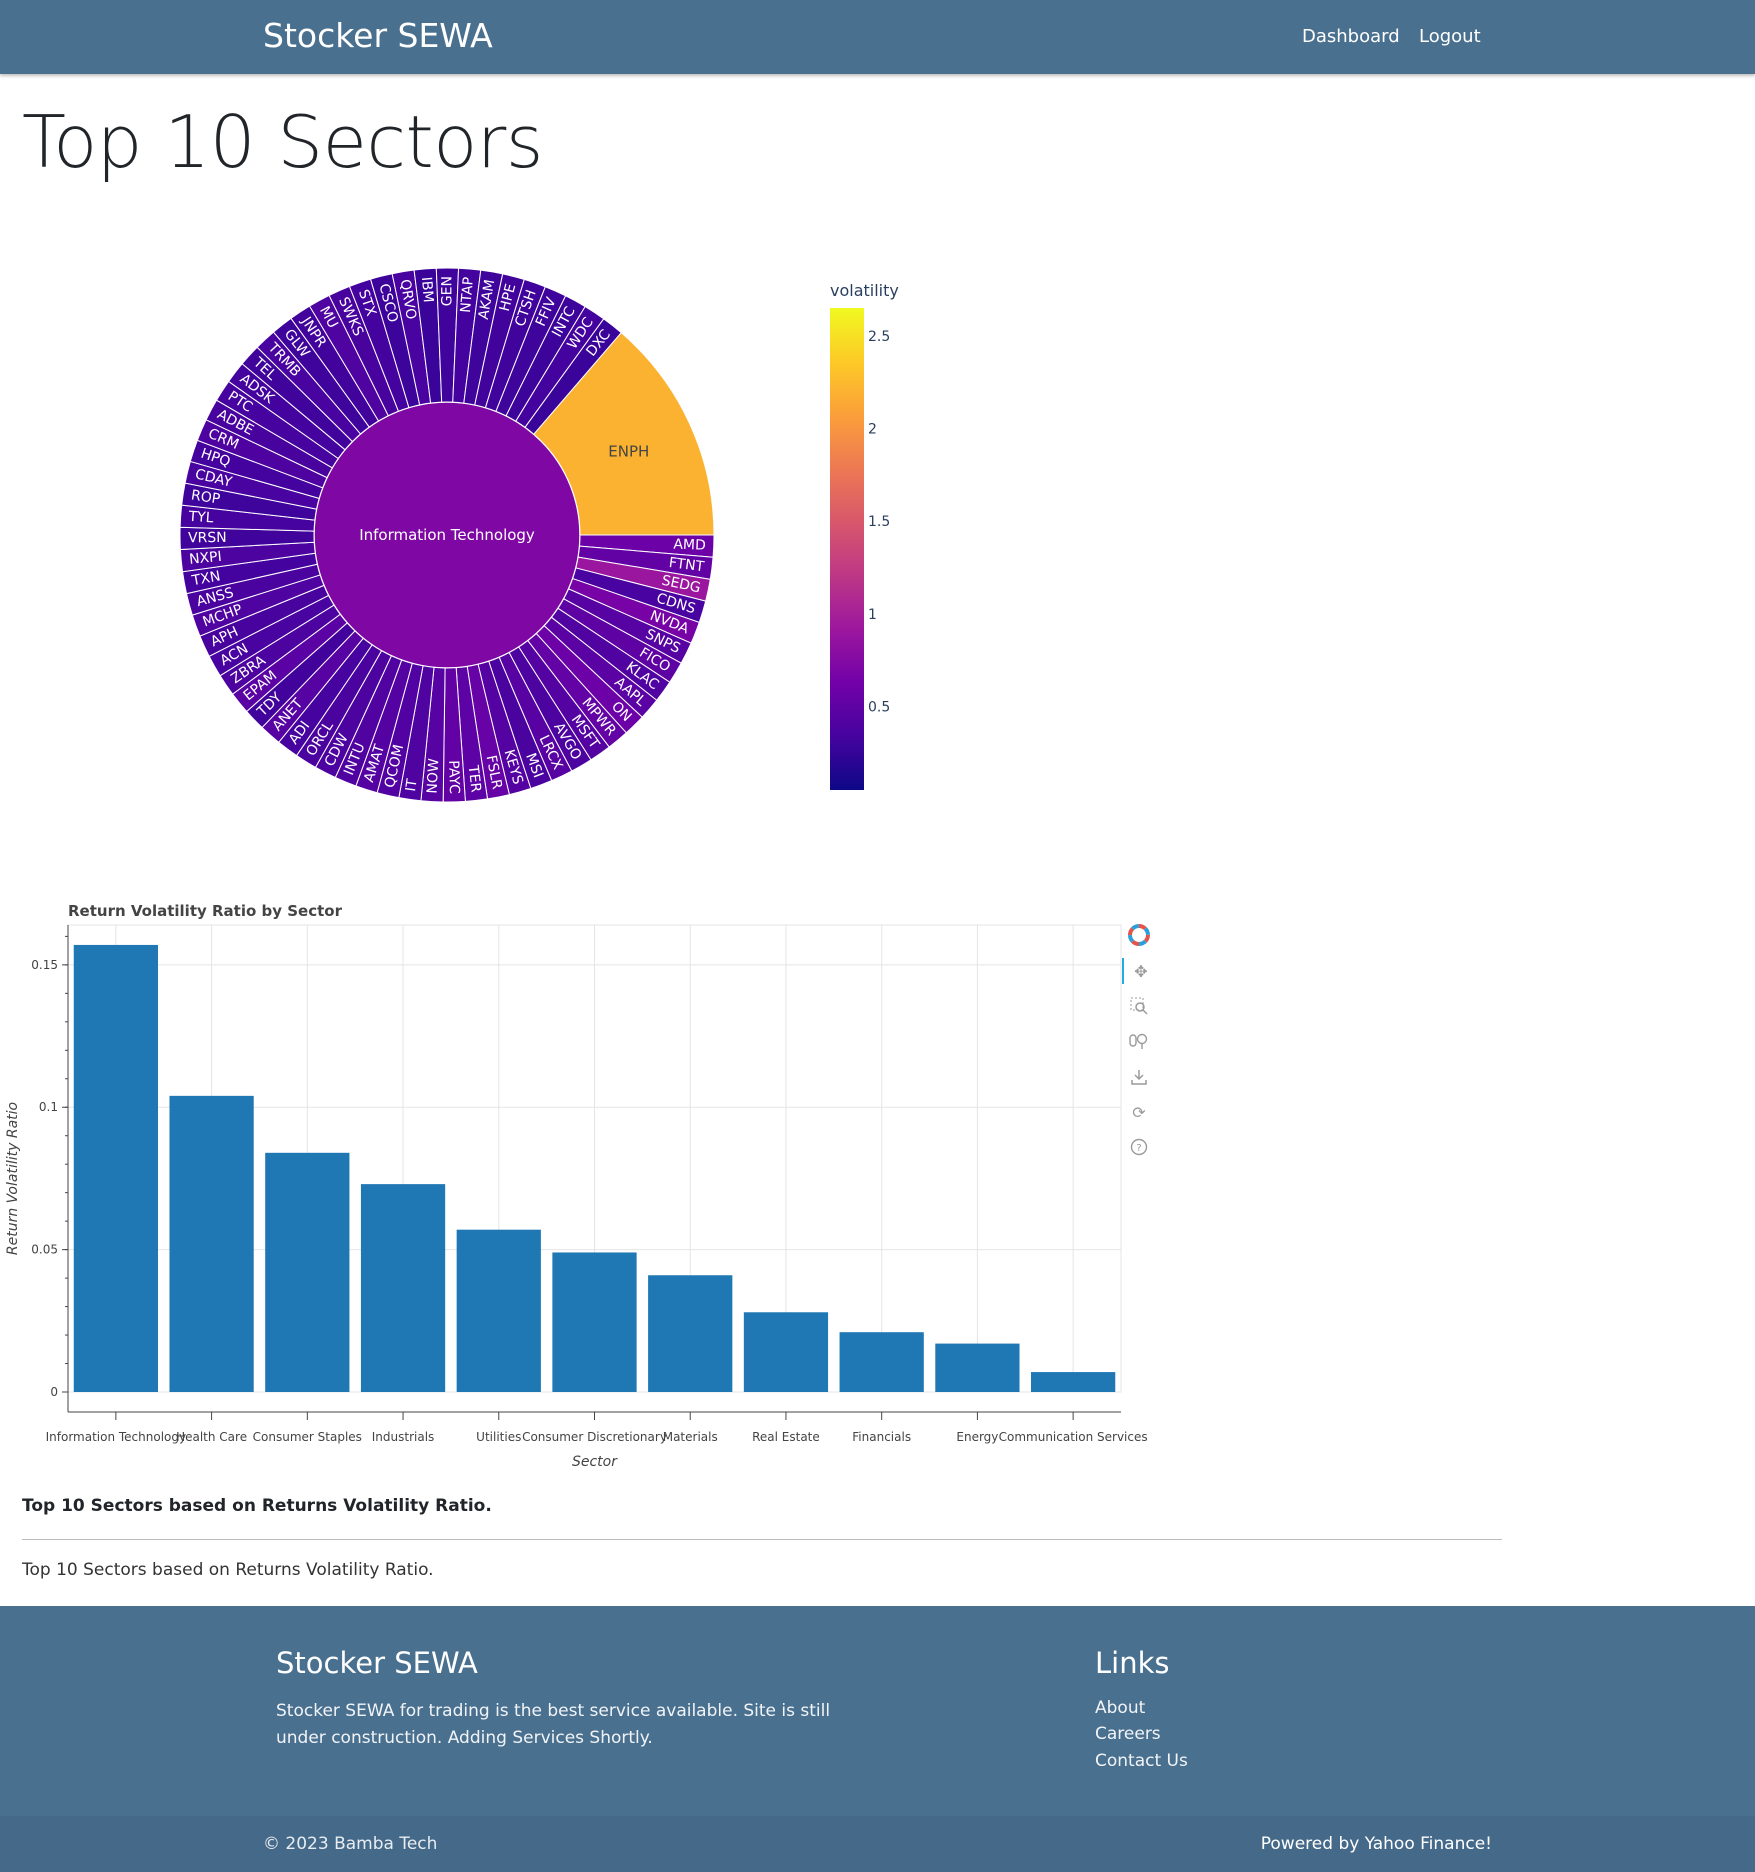 The width and height of the screenshot is (1755, 1872). I want to click on colorbar-title: volatility, so click(864, 290).